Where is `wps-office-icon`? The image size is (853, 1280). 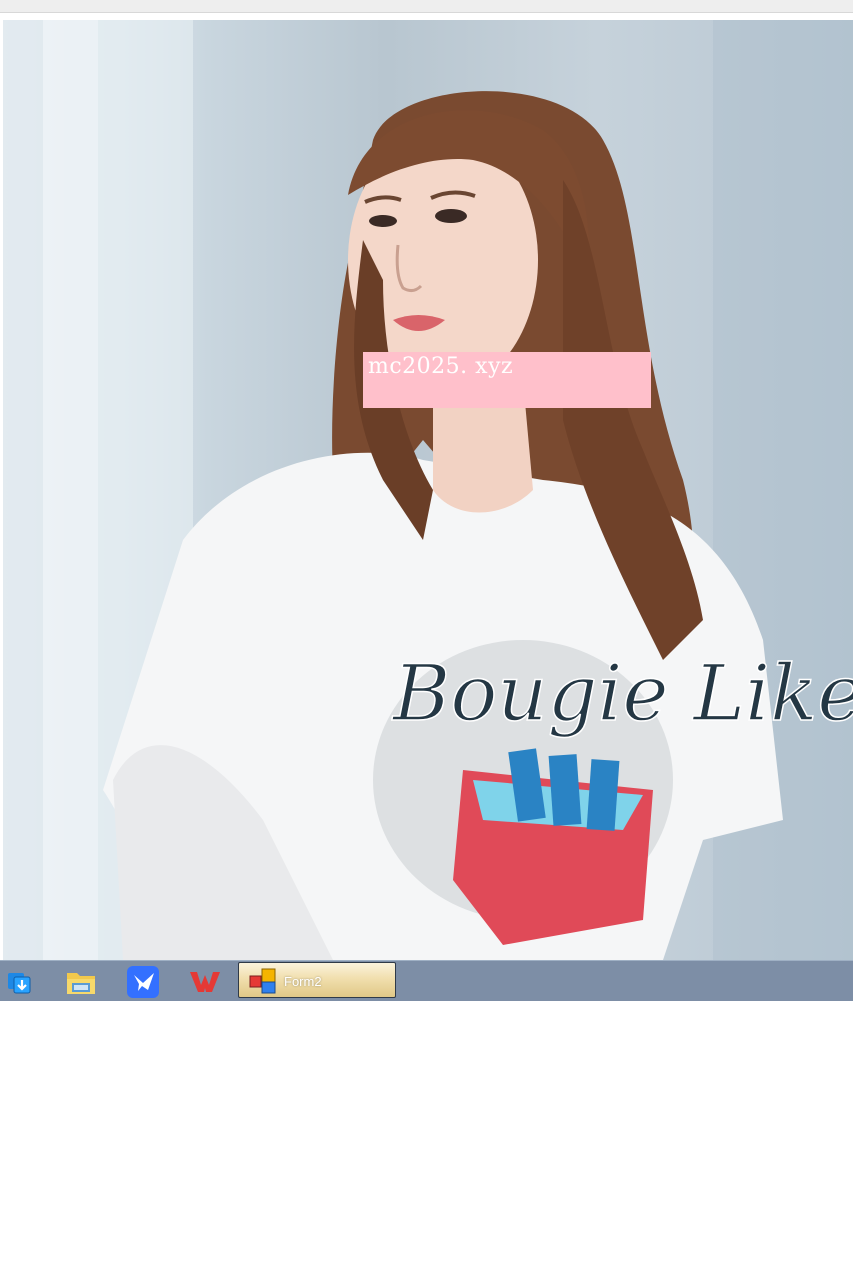
wps-office-icon is located at coordinates (205, 982).